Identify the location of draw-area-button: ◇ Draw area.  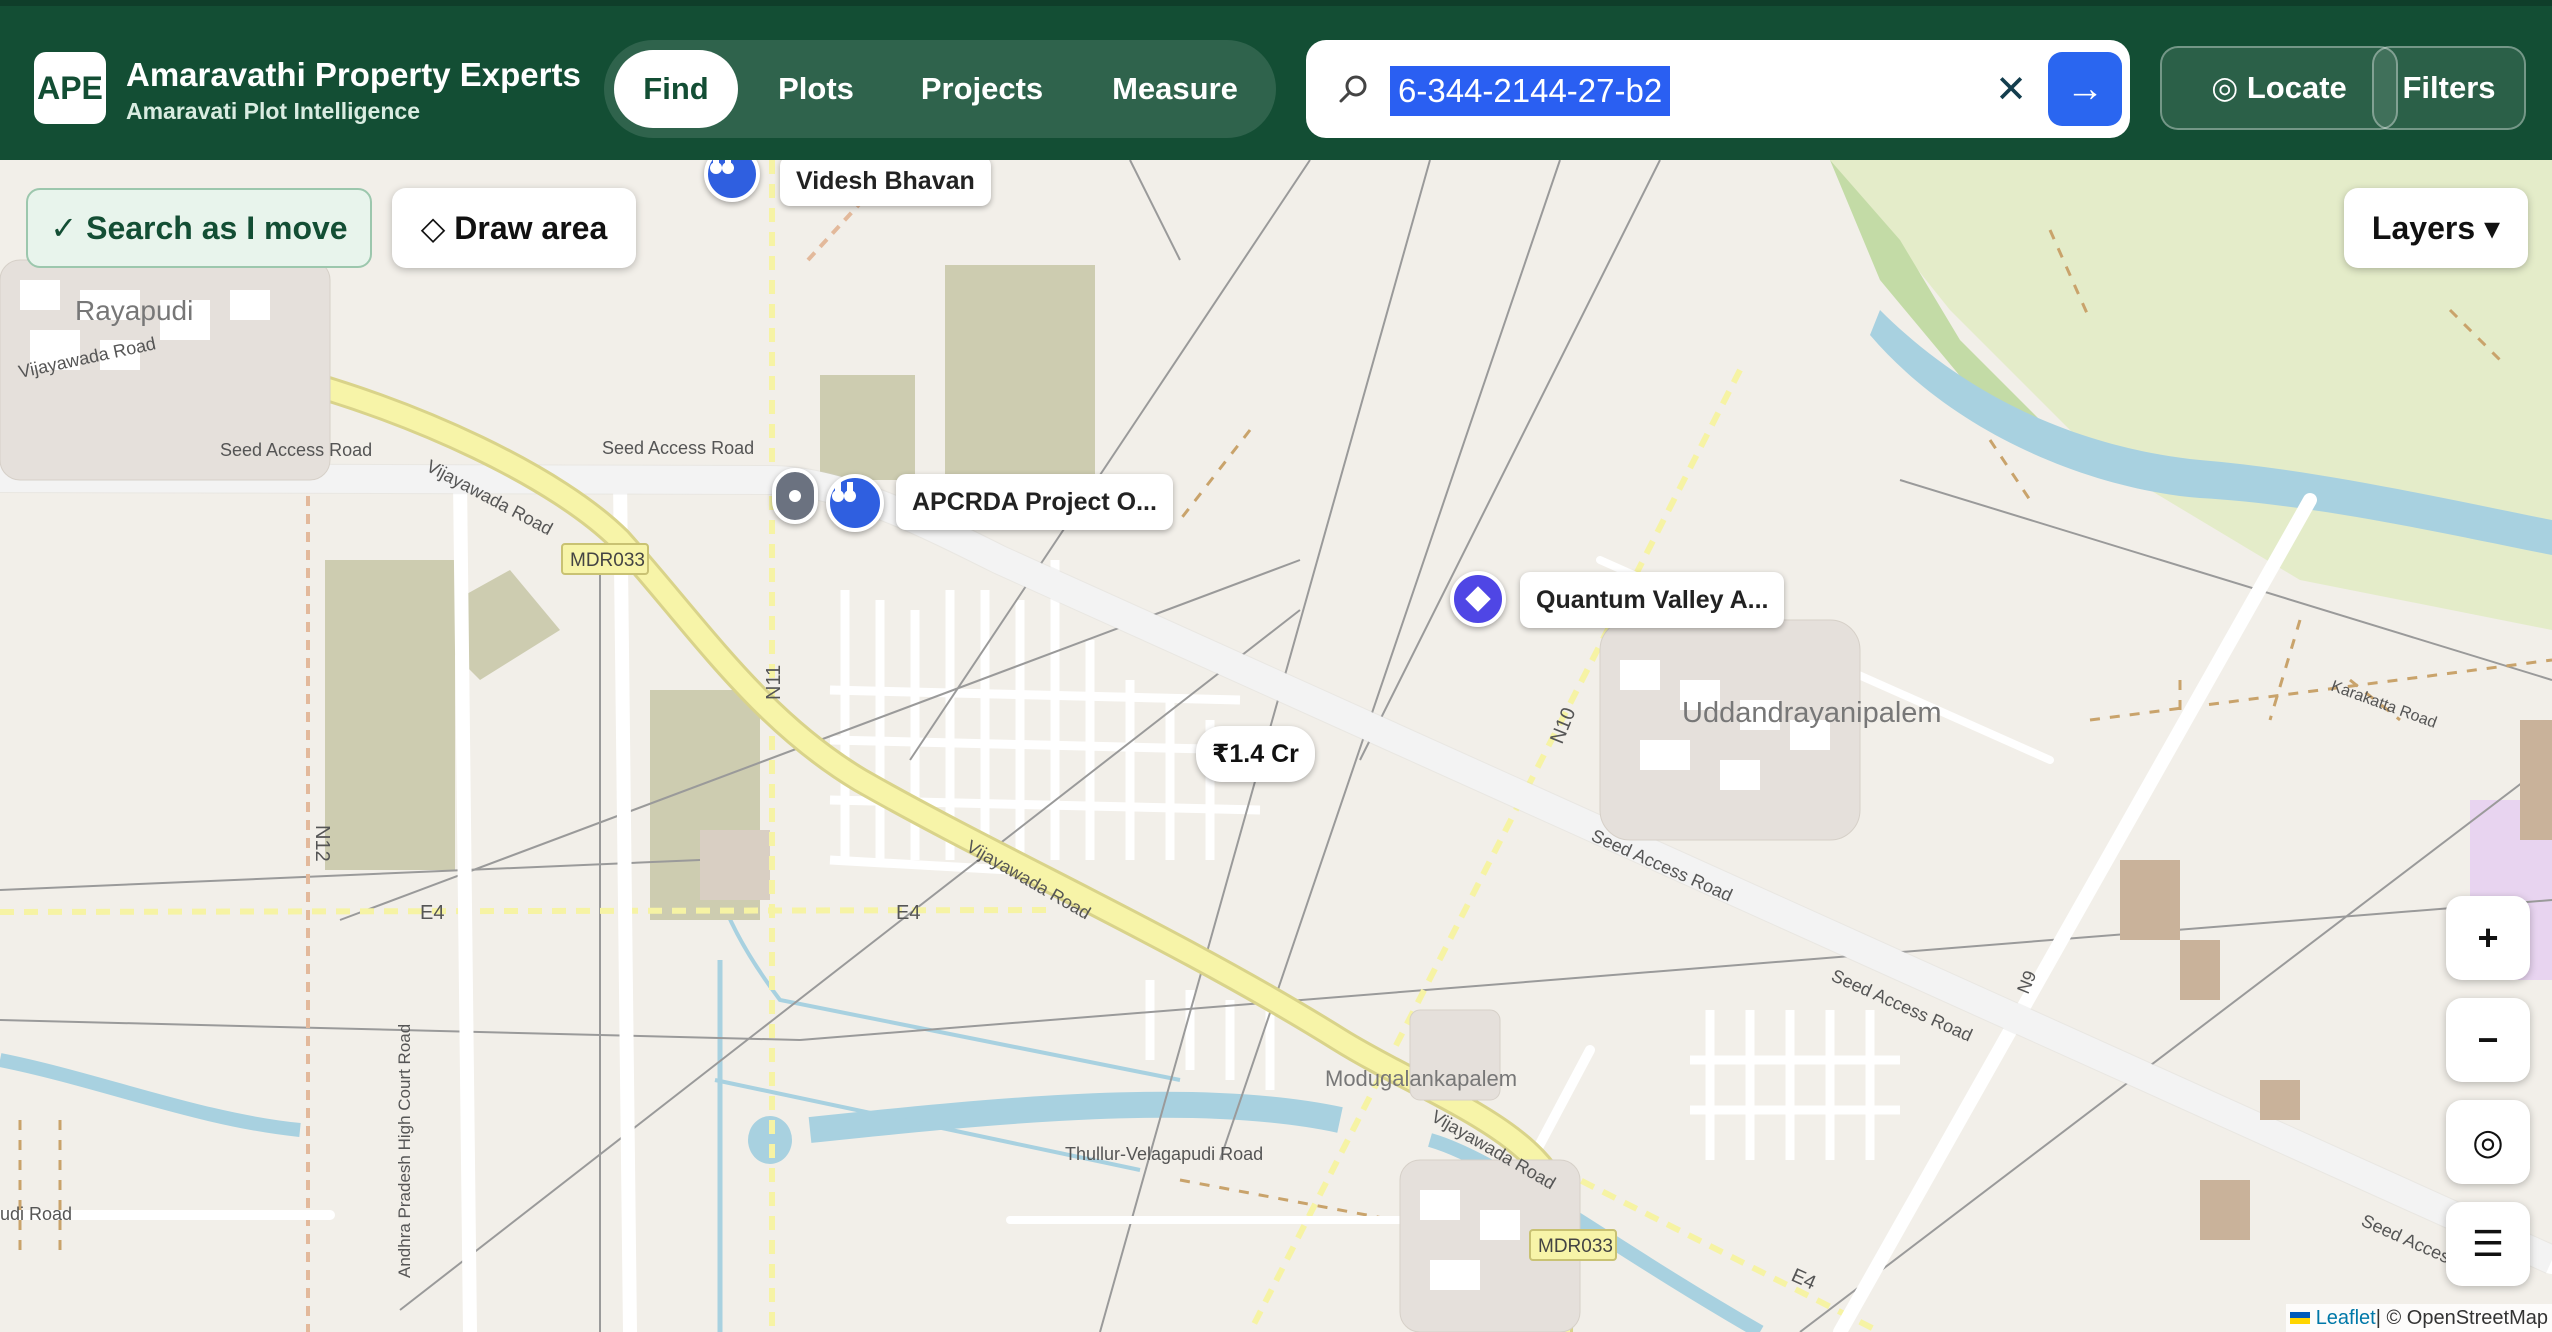
(514, 228).